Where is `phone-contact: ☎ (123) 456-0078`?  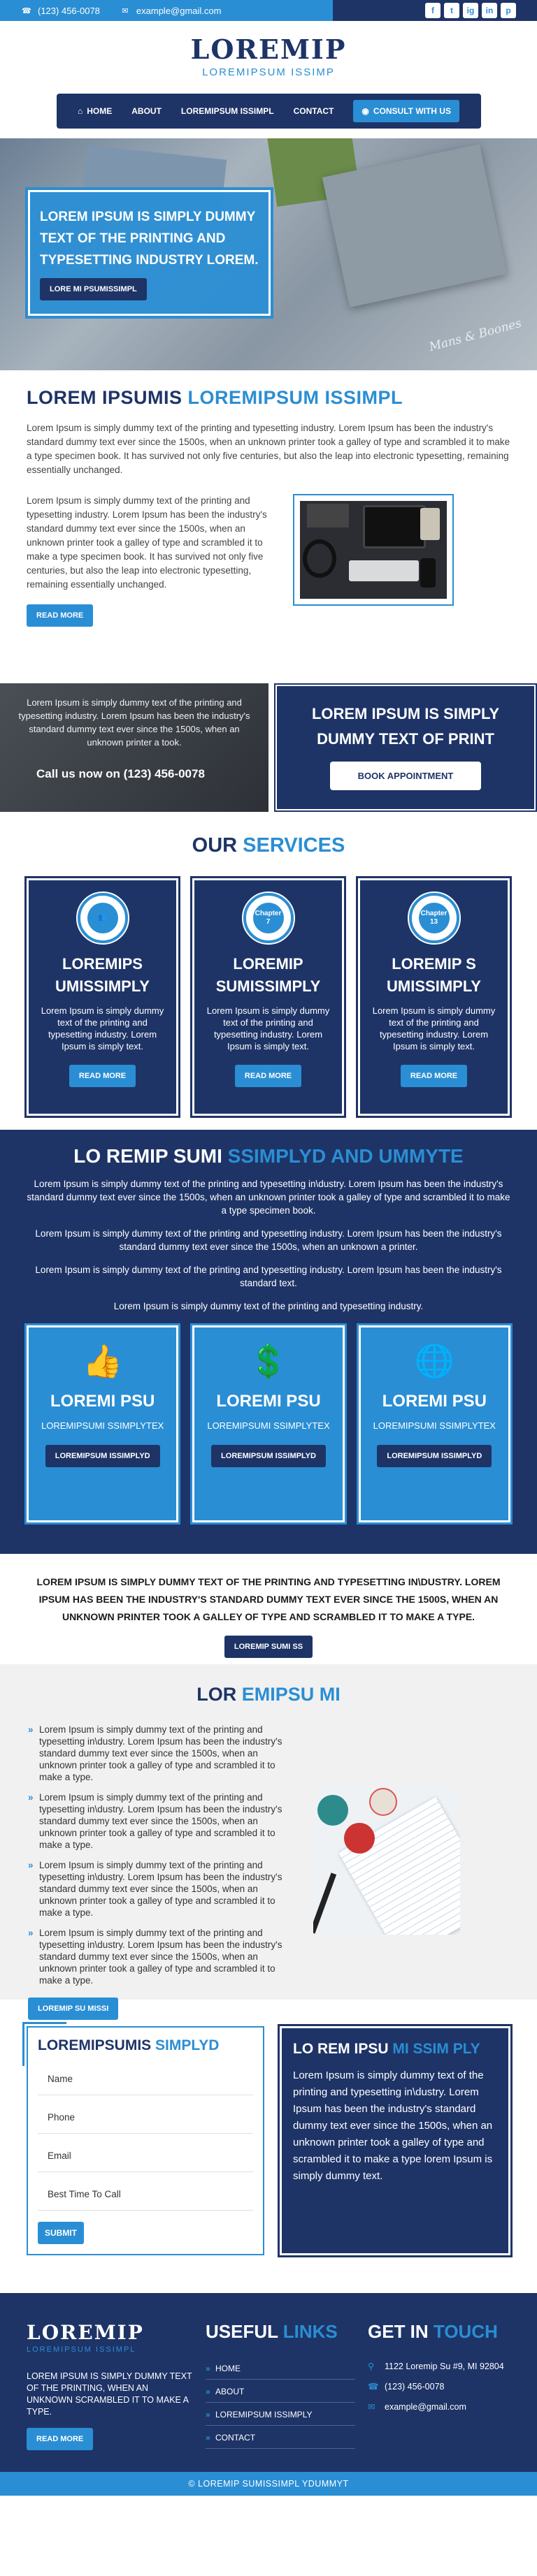
phone-contact: ☎ (123) 456-0078 is located at coordinates (60, 10).